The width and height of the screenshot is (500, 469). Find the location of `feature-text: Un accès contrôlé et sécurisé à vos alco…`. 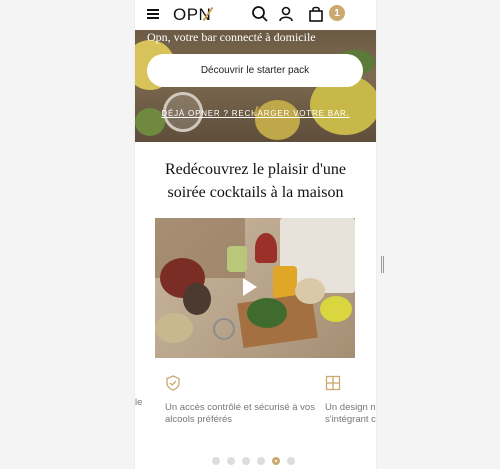

feature-text: Un accès contrôlé et sécurisé à vos alco… is located at coordinates (240, 413).